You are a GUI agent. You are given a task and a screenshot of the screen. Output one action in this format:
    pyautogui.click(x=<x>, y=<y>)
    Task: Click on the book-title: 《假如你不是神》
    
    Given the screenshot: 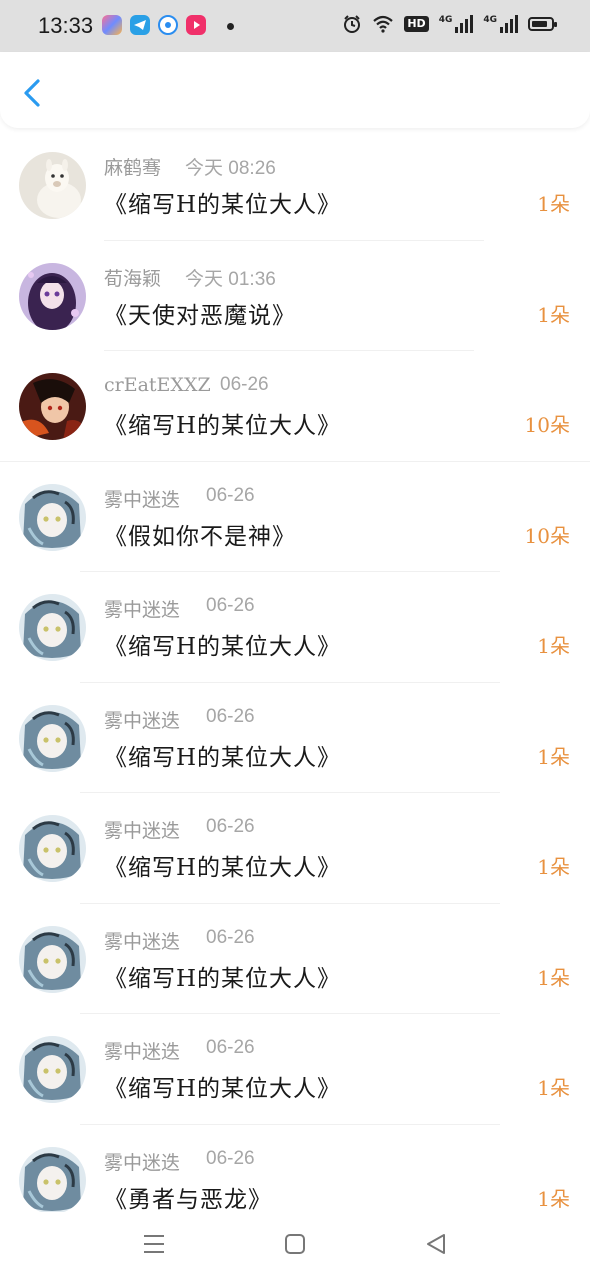 What is the action you would take?
    pyautogui.click(x=200, y=536)
    